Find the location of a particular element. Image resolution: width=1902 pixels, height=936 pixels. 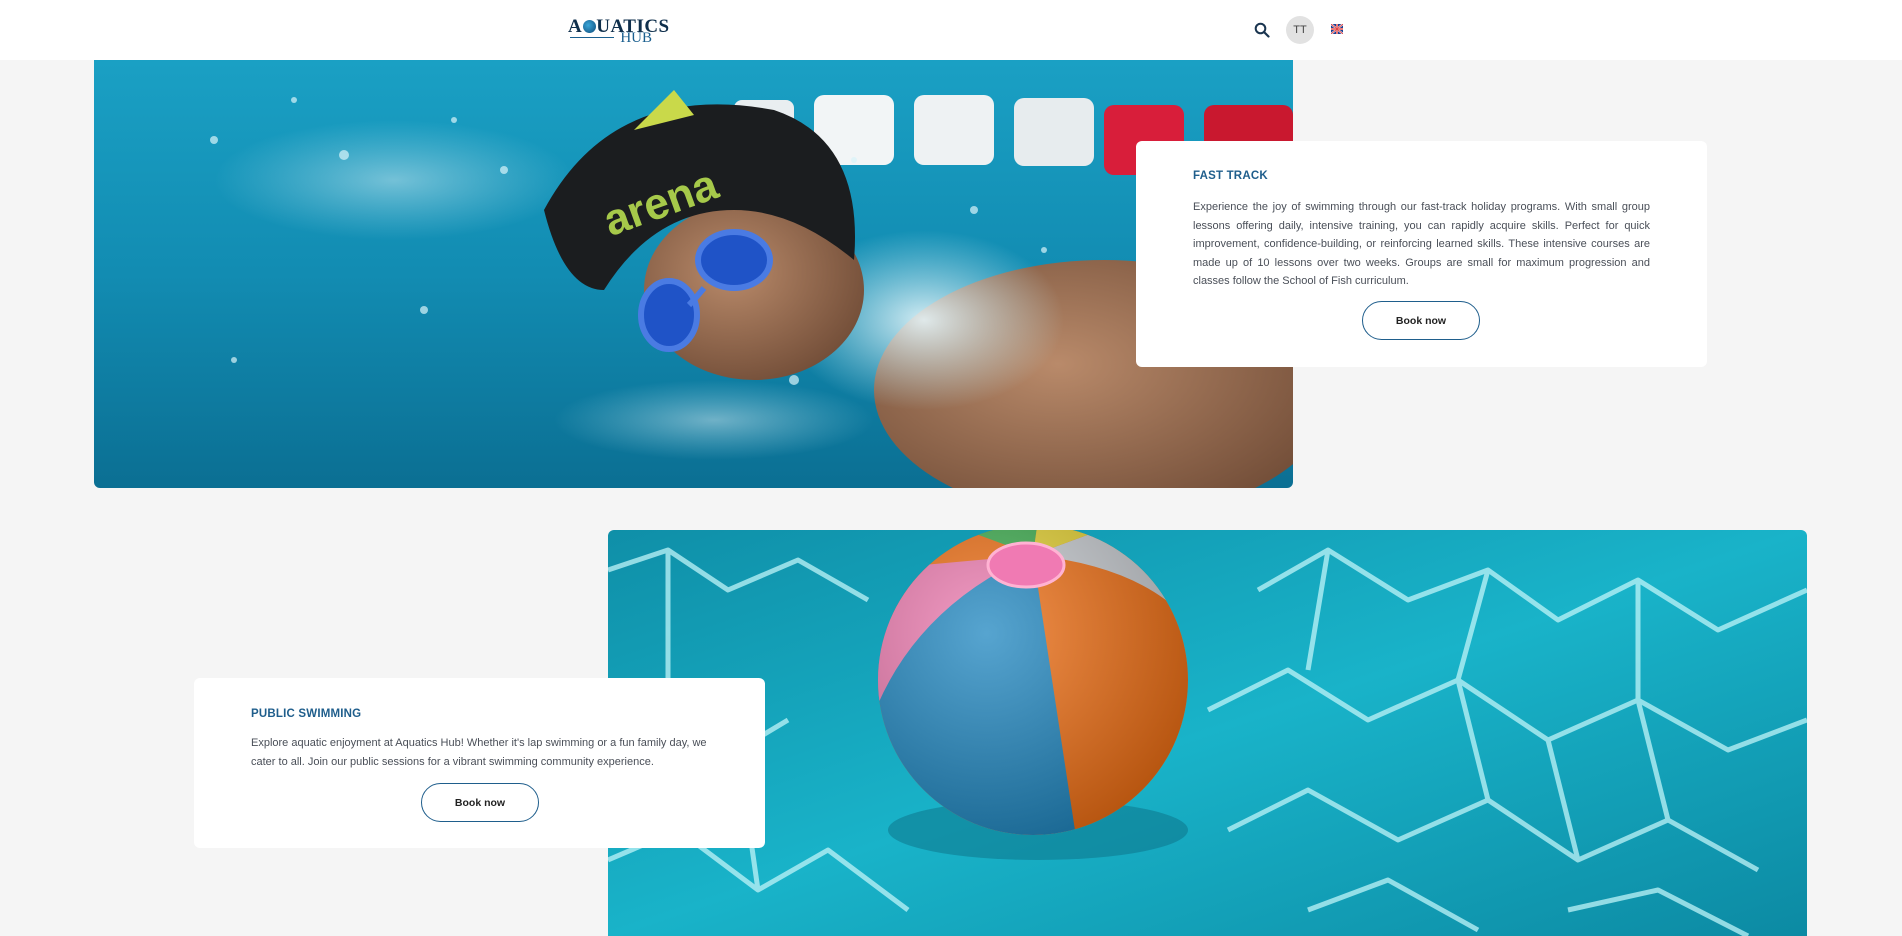

logo-subtext: HUB is located at coordinates (636, 38).